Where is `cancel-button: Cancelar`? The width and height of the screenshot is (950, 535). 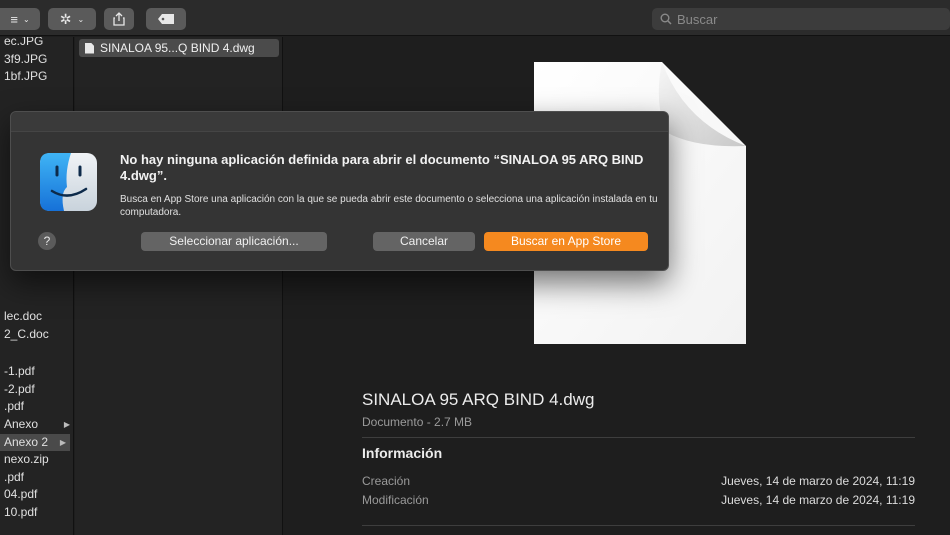
cancel-button: Cancelar is located at coordinates (424, 241).